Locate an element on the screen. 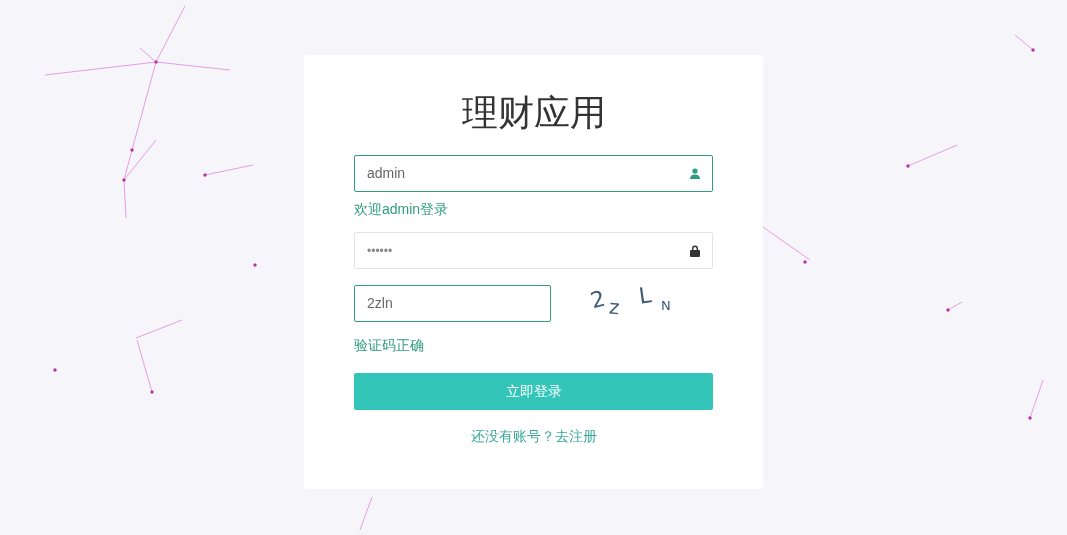 The height and width of the screenshot is (535, 1067). app-title: 理财应用 is located at coordinates (533, 113).